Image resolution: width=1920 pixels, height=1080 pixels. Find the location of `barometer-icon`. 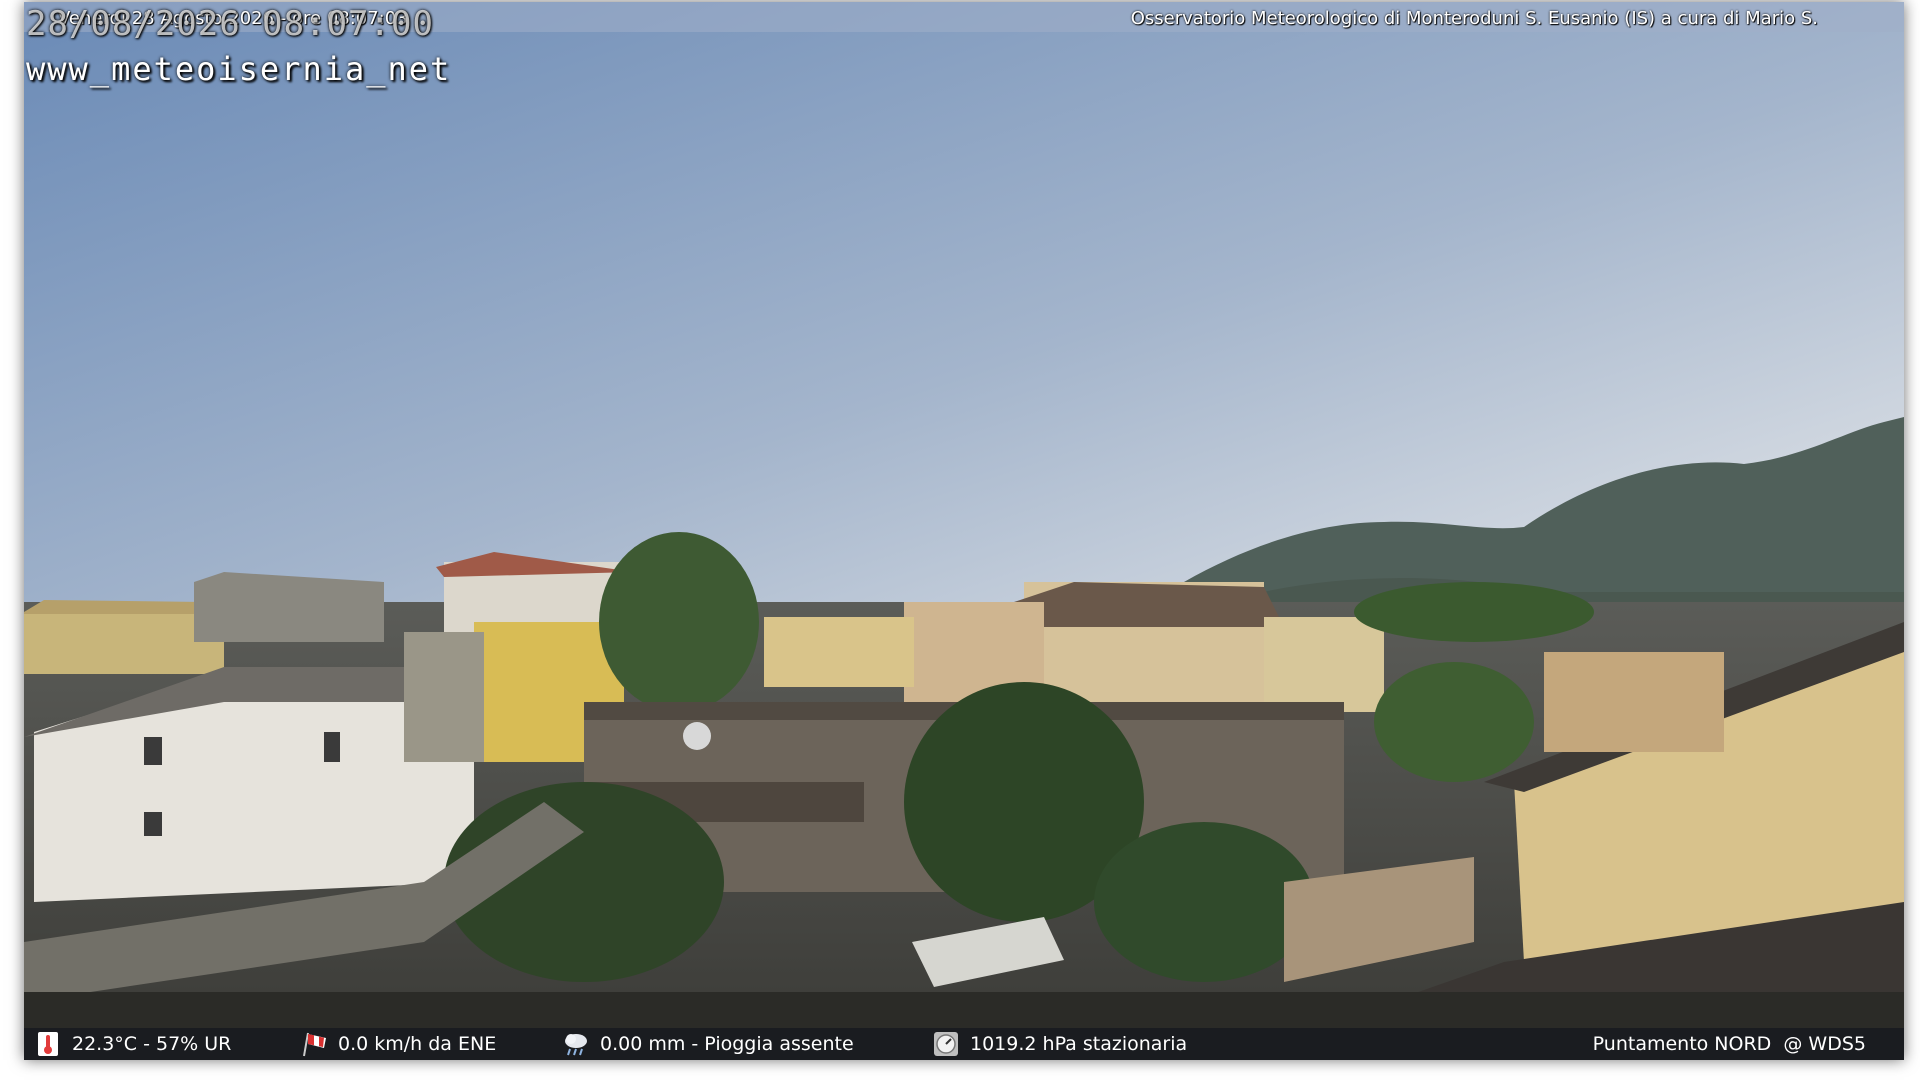

barometer-icon is located at coordinates (946, 1044).